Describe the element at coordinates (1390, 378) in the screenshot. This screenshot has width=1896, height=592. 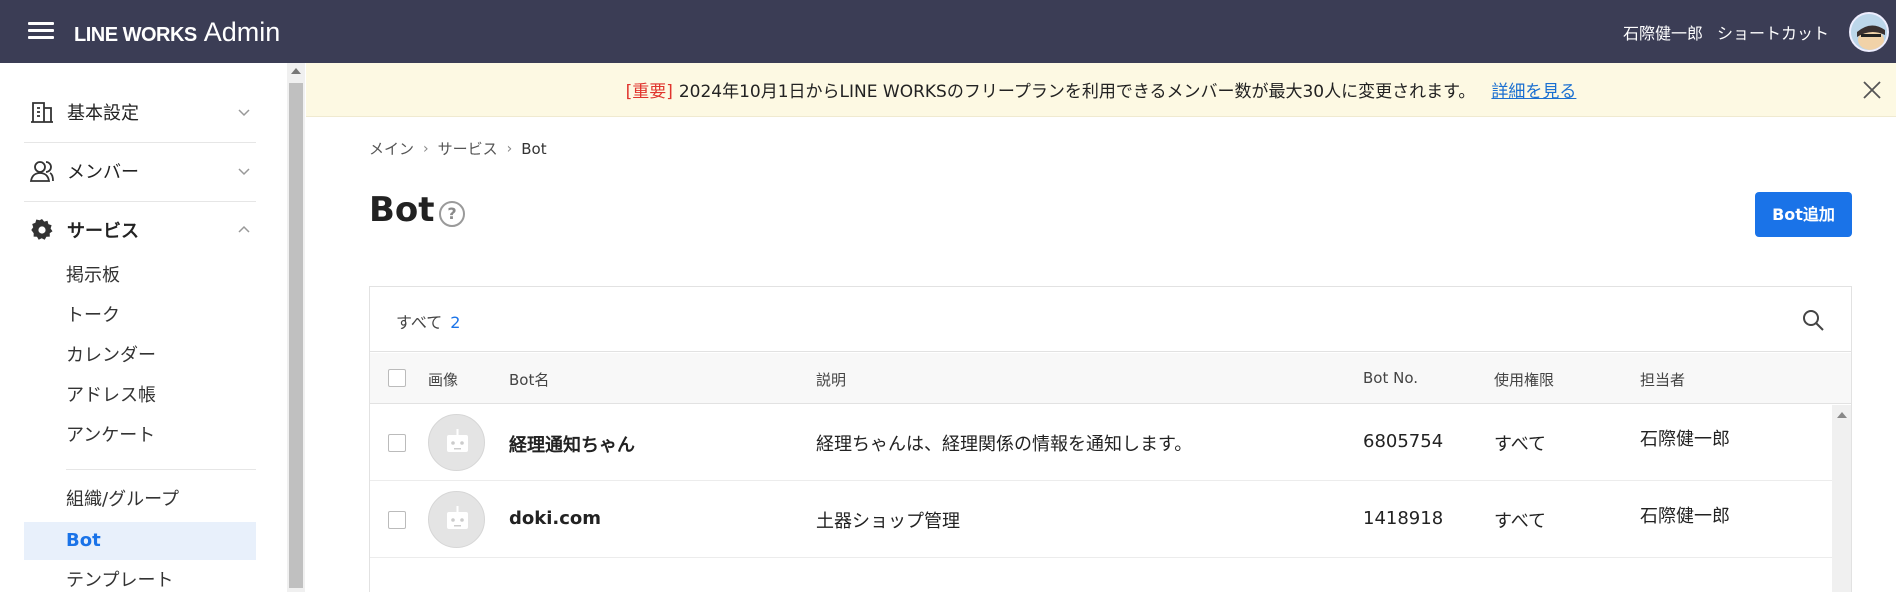
I see `header-bot-no: Bot No.` at that location.